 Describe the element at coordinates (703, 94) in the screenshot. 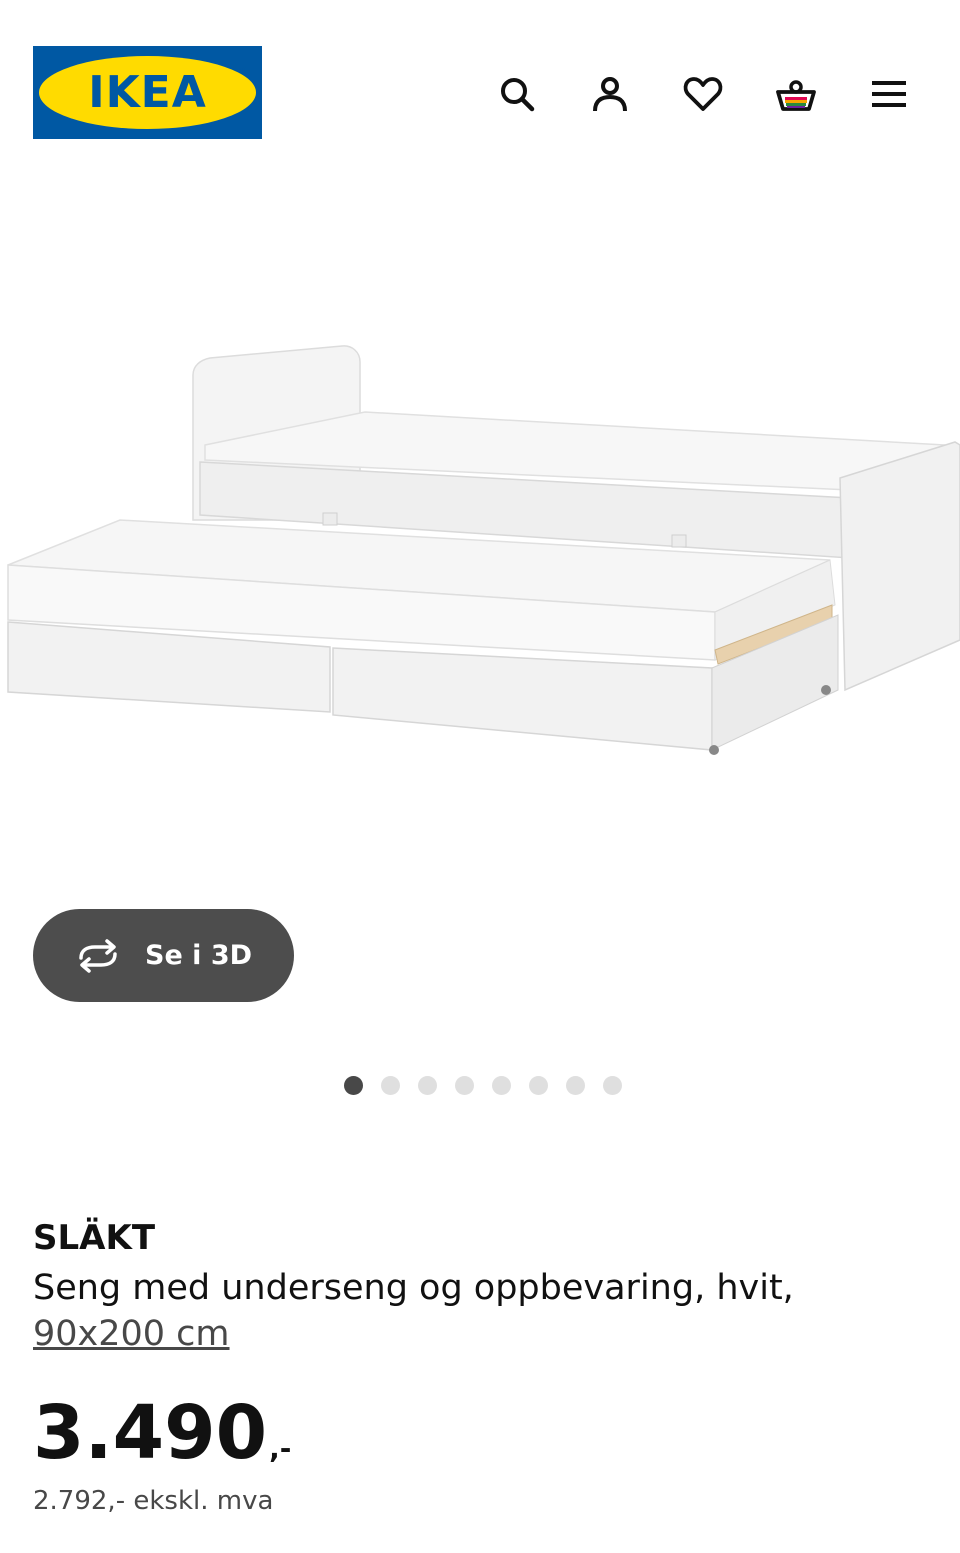

I see `heart-icon` at that location.